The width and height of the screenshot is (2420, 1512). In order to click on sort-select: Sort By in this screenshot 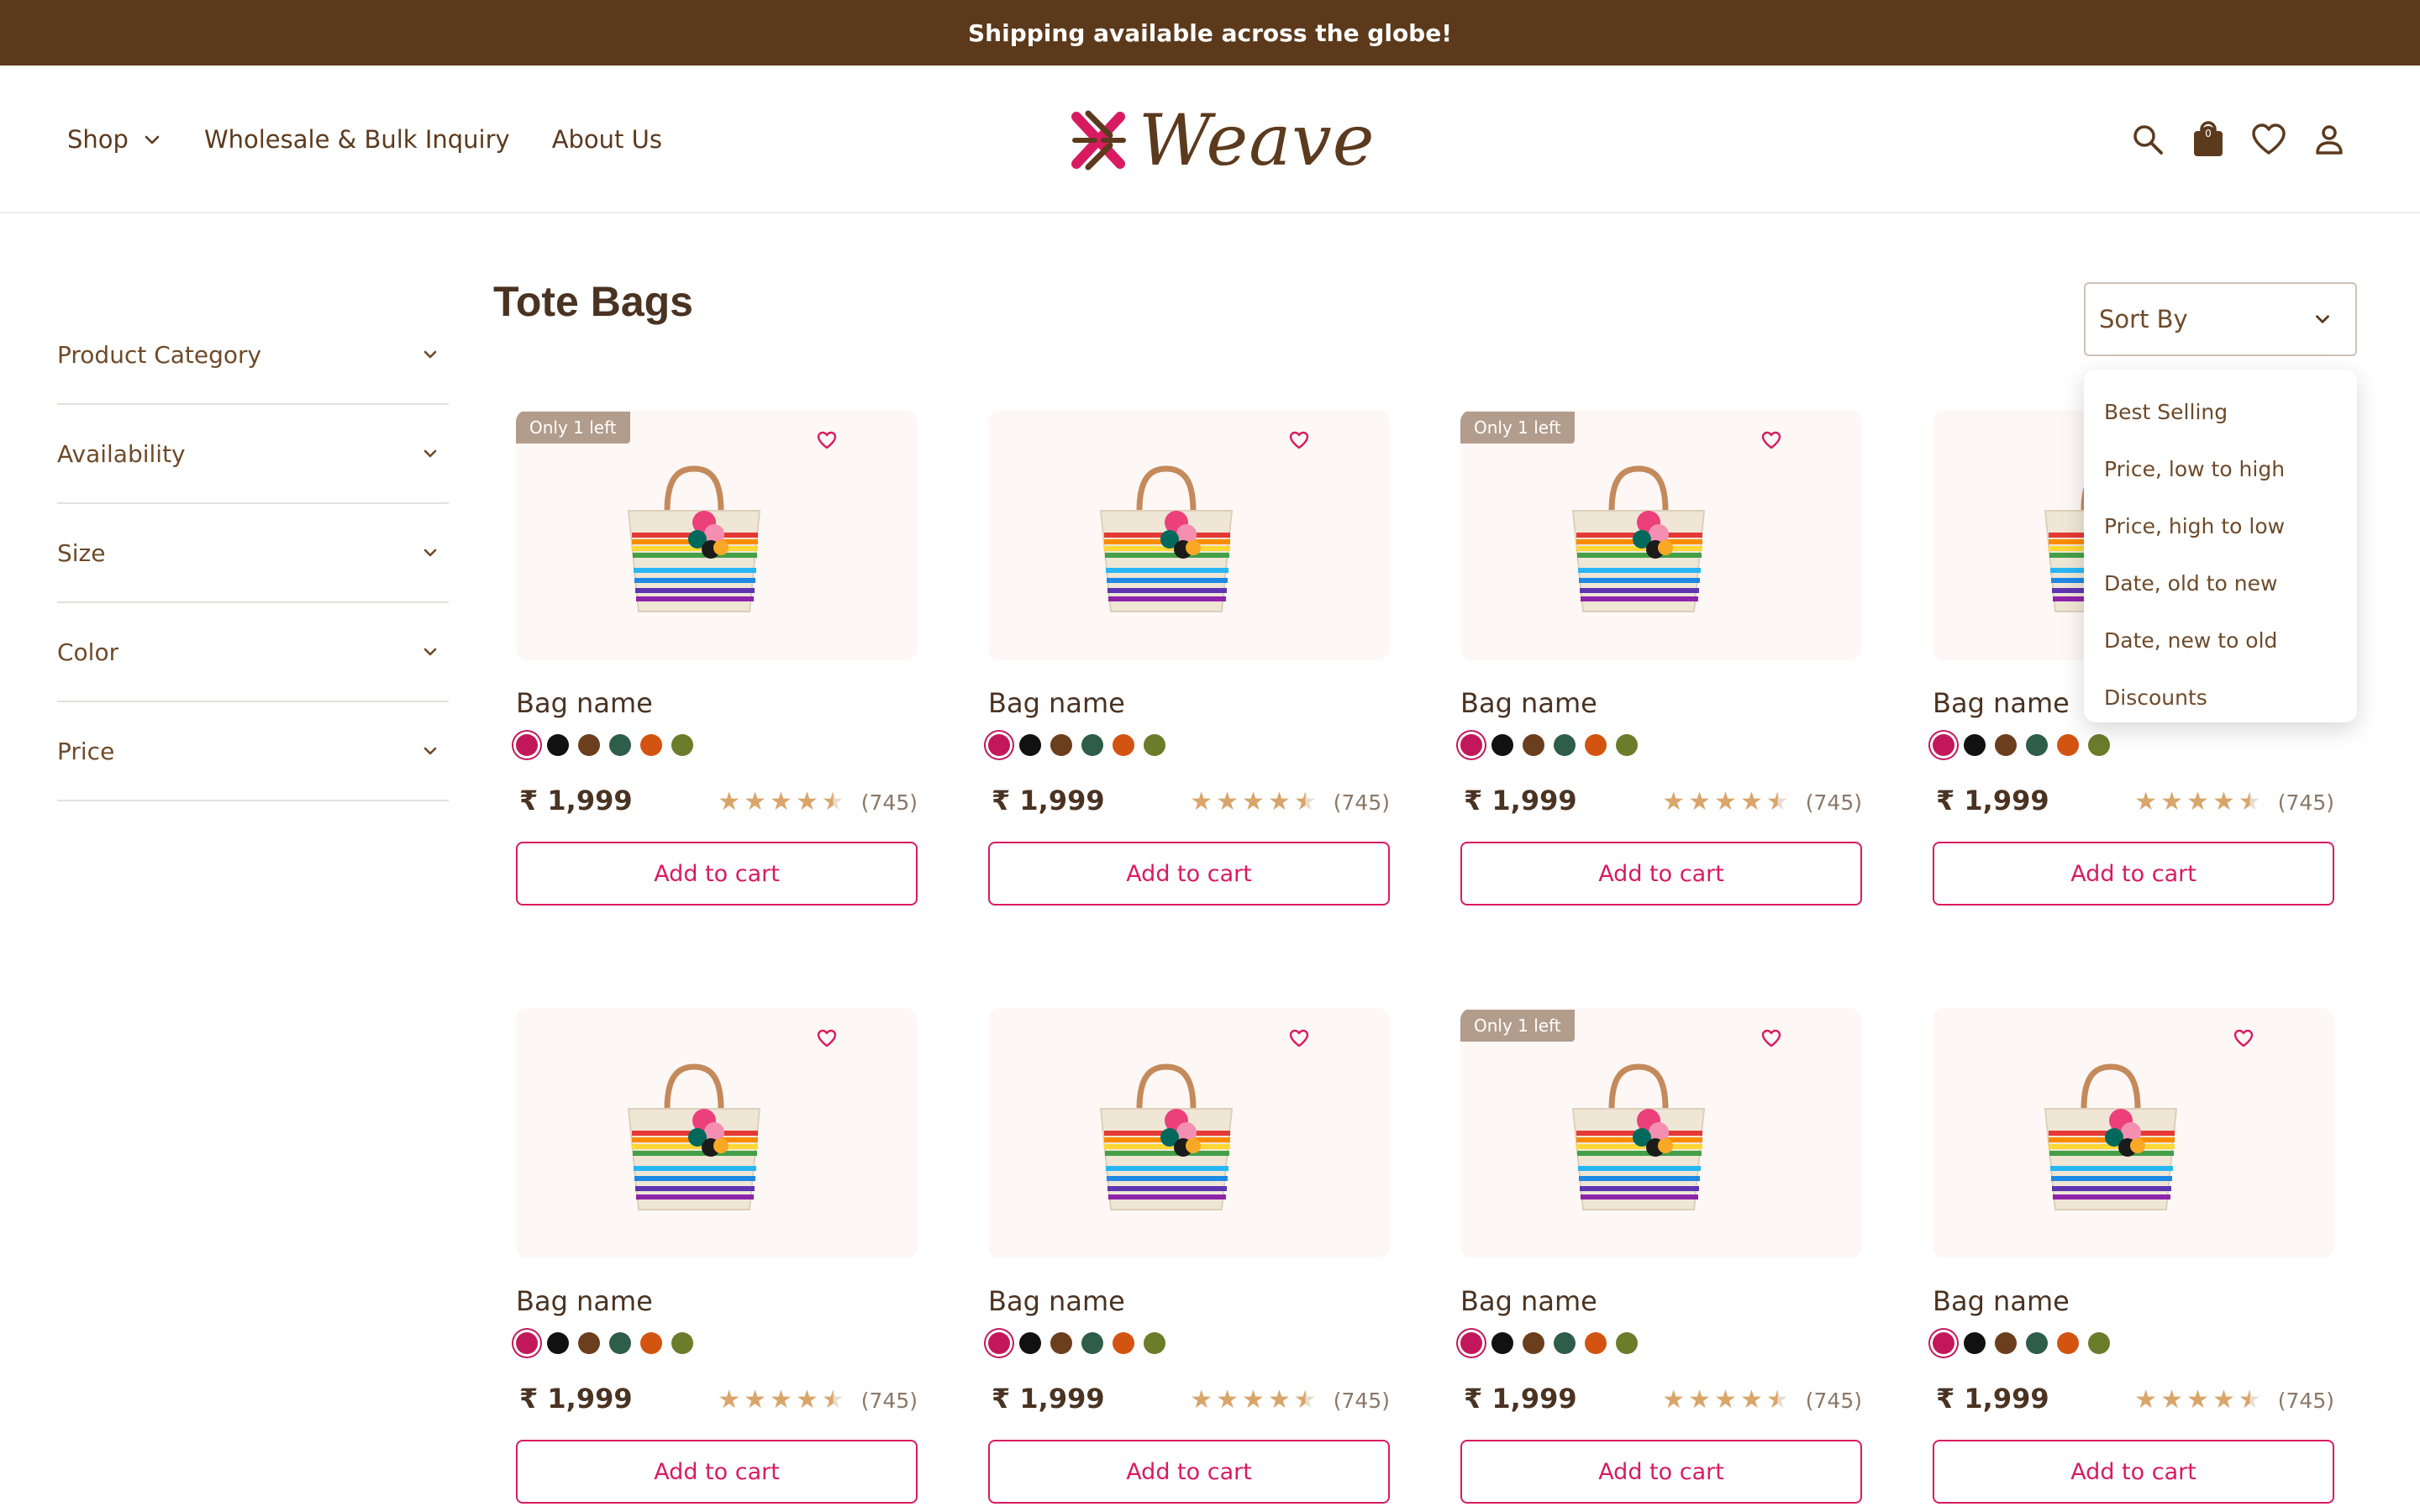, I will do `click(2220, 319)`.